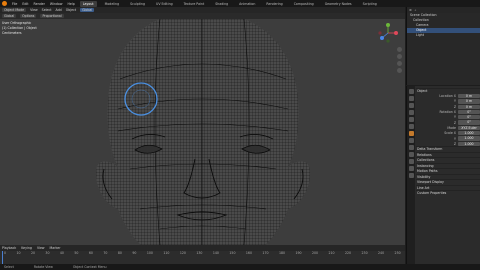 The image size is (480, 270). I want to click on menu-select: Select, so click(47, 10).